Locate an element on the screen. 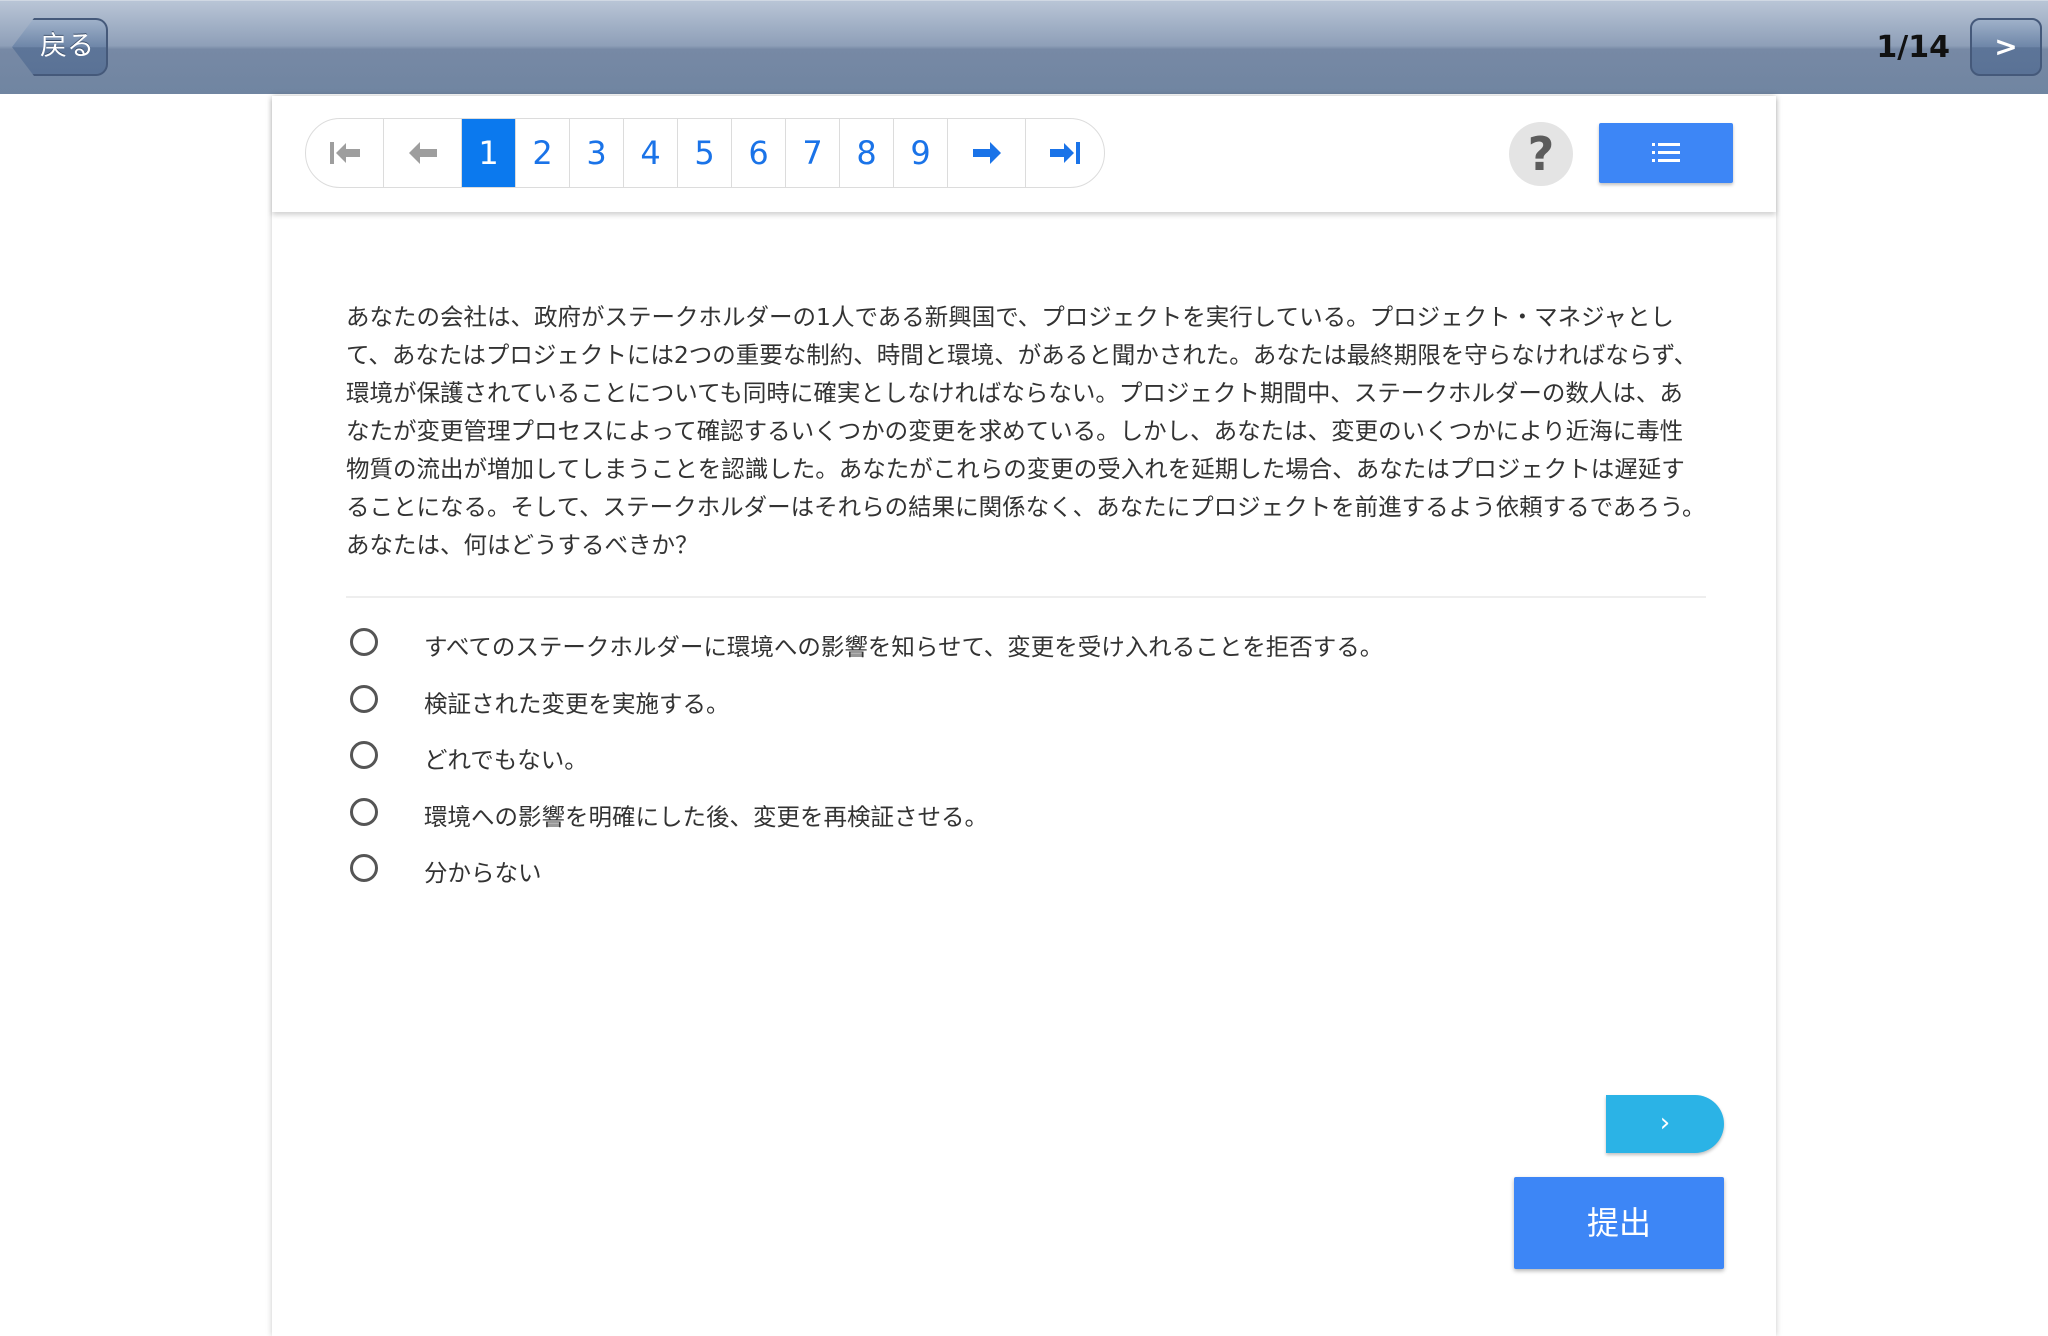  arrow-left-icon is located at coordinates (422, 153).